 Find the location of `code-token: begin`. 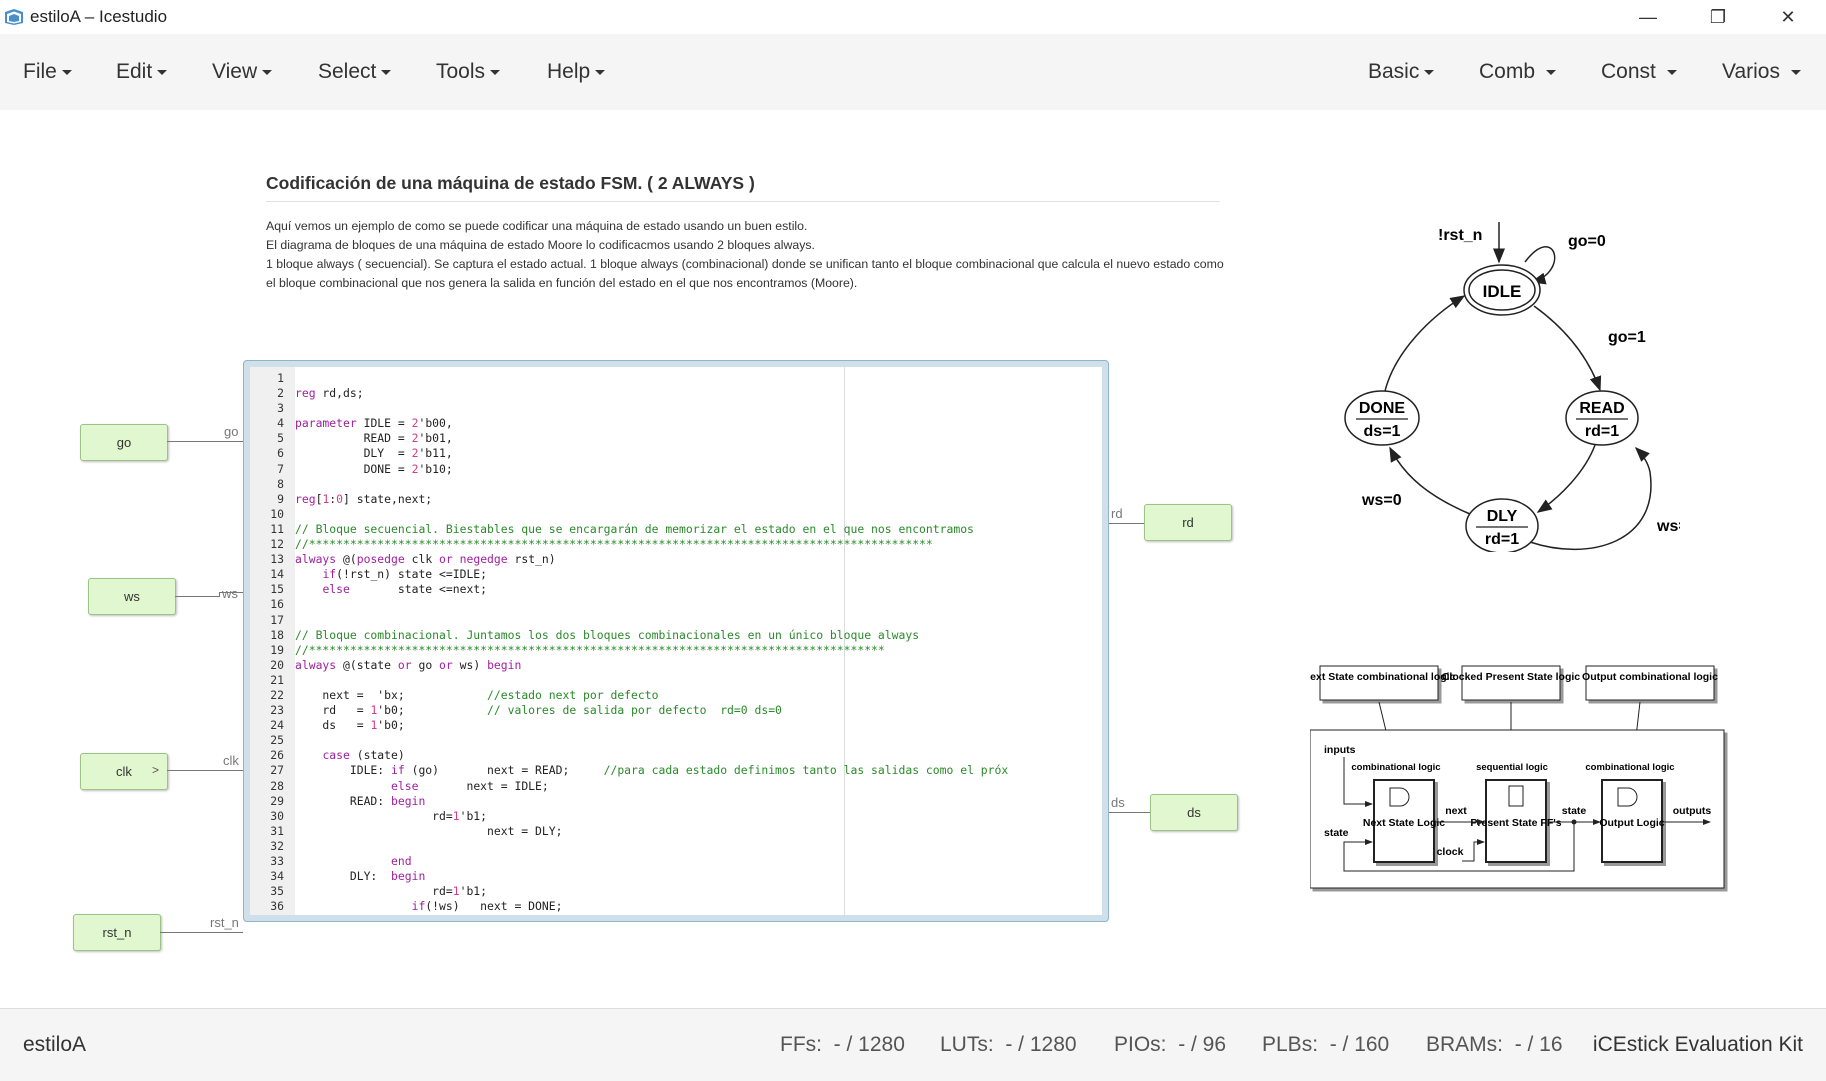

code-token: begin is located at coordinates (408, 800).